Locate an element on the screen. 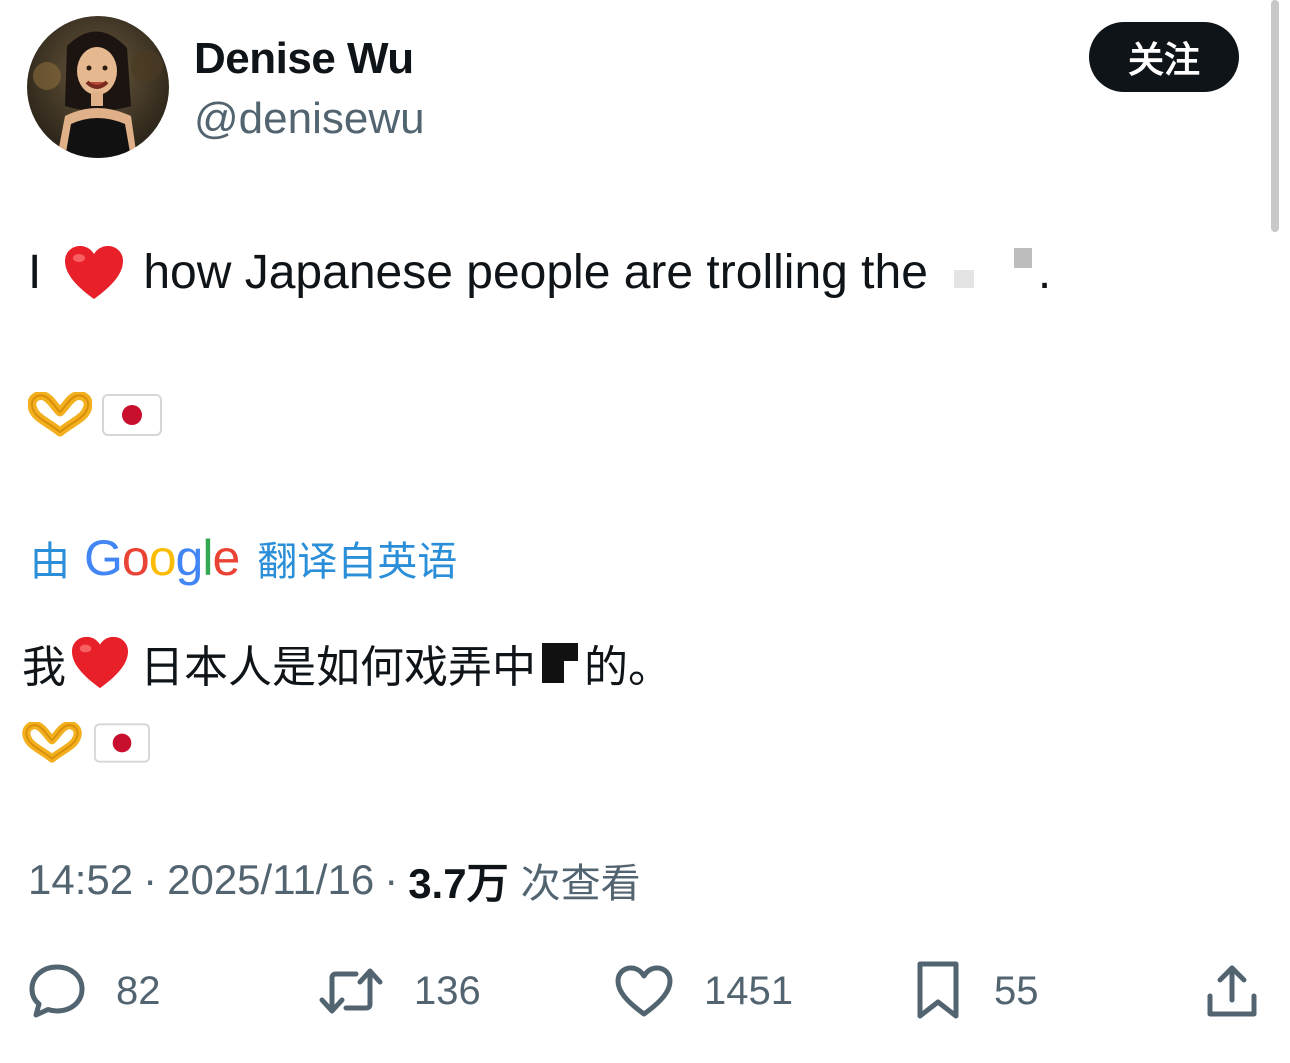 Image resolution: width=1290 pixels, height=1063 pixels. views-label: 次查看 is located at coordinates (580, 884).